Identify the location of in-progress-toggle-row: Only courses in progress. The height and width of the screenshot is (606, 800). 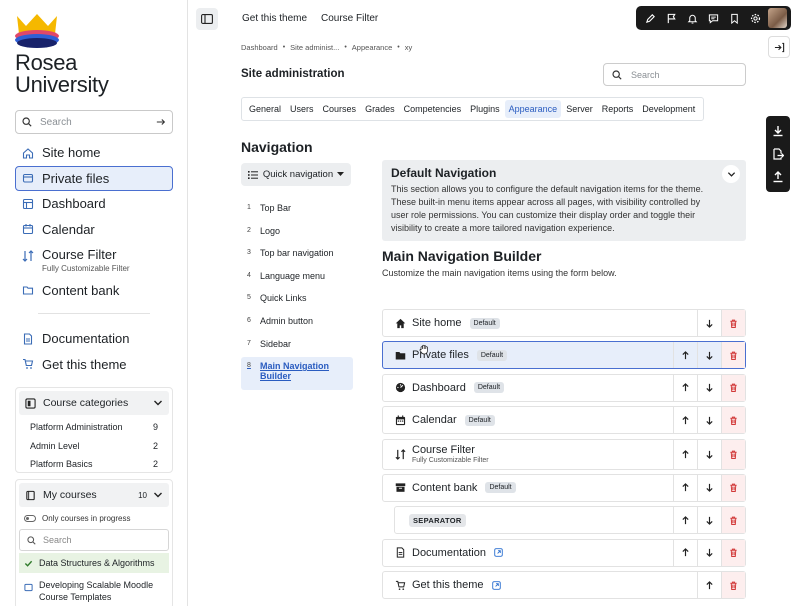
(94, 518).